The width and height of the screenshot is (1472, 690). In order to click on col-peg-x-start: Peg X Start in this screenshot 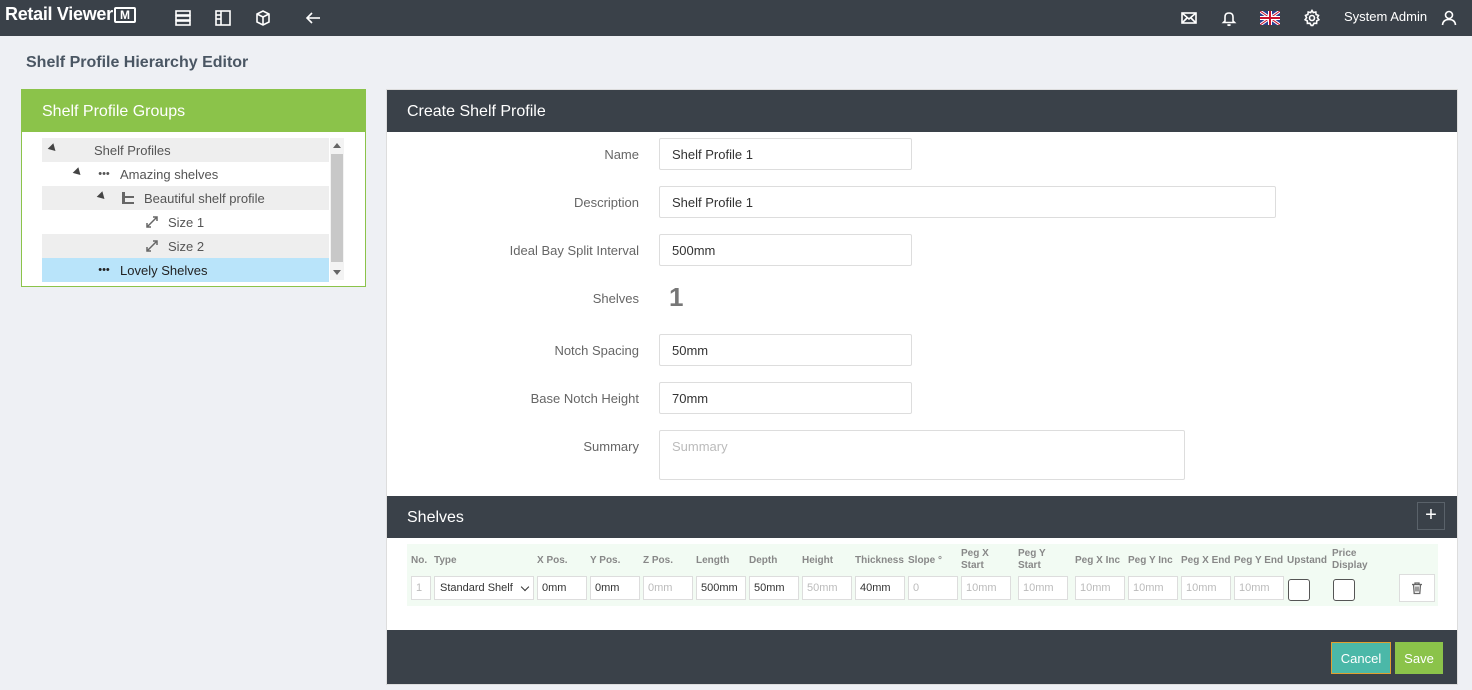, I will do `click(975, 559)`.